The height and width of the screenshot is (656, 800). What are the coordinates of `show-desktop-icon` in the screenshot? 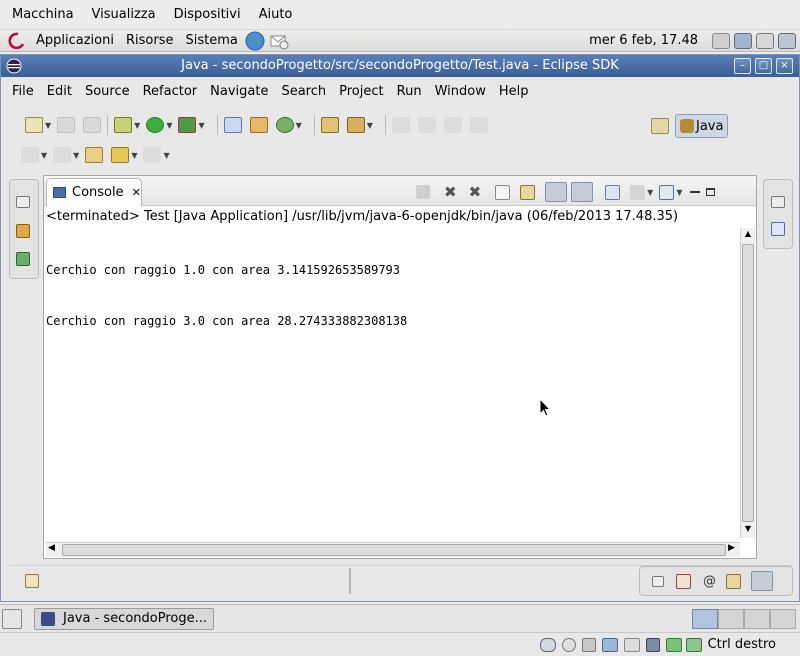 It's located at (12, 618).